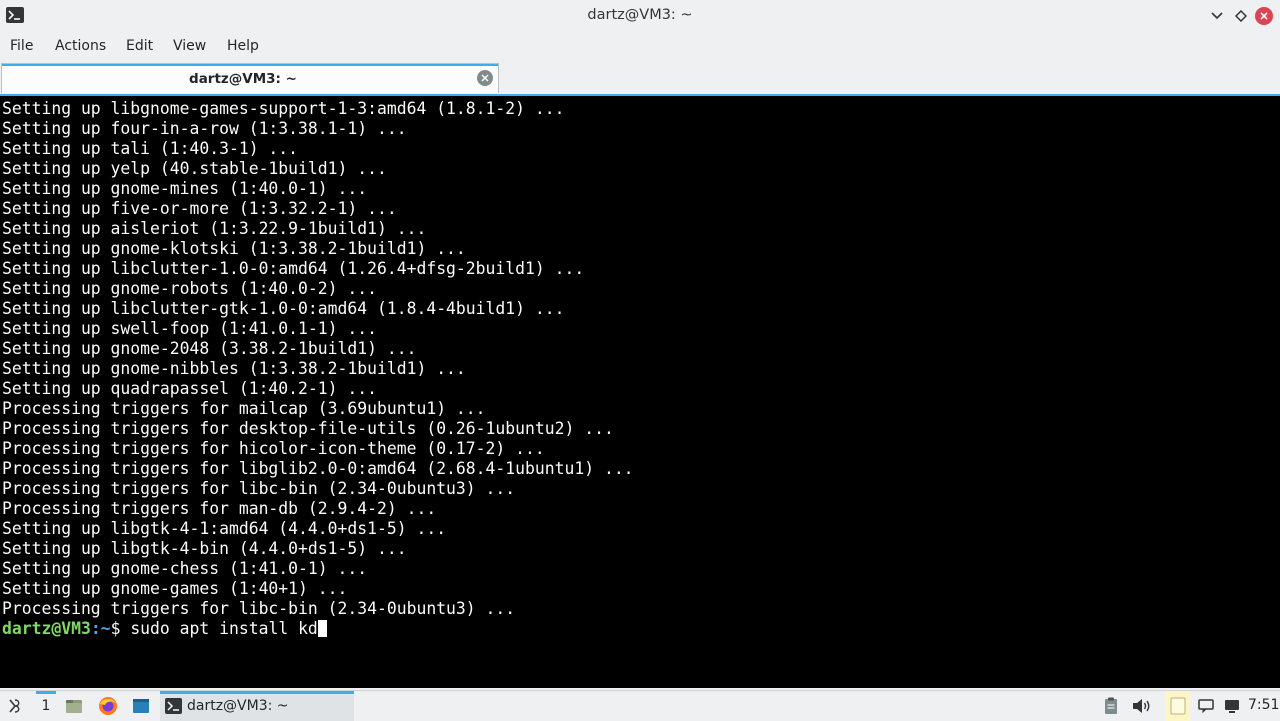  What do you see at coordinates (243, 46) in the screenshot?
I see `menu-help: Help` at bounding box center [243, 46].